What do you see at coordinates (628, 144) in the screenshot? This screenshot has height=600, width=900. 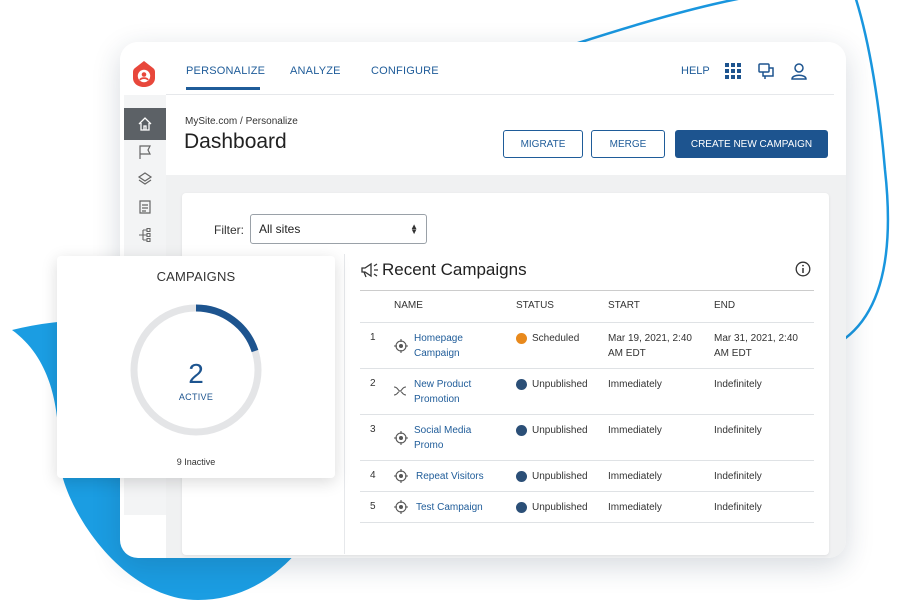 I see `merge-button: MERGE` at bounding box center [628, 144].